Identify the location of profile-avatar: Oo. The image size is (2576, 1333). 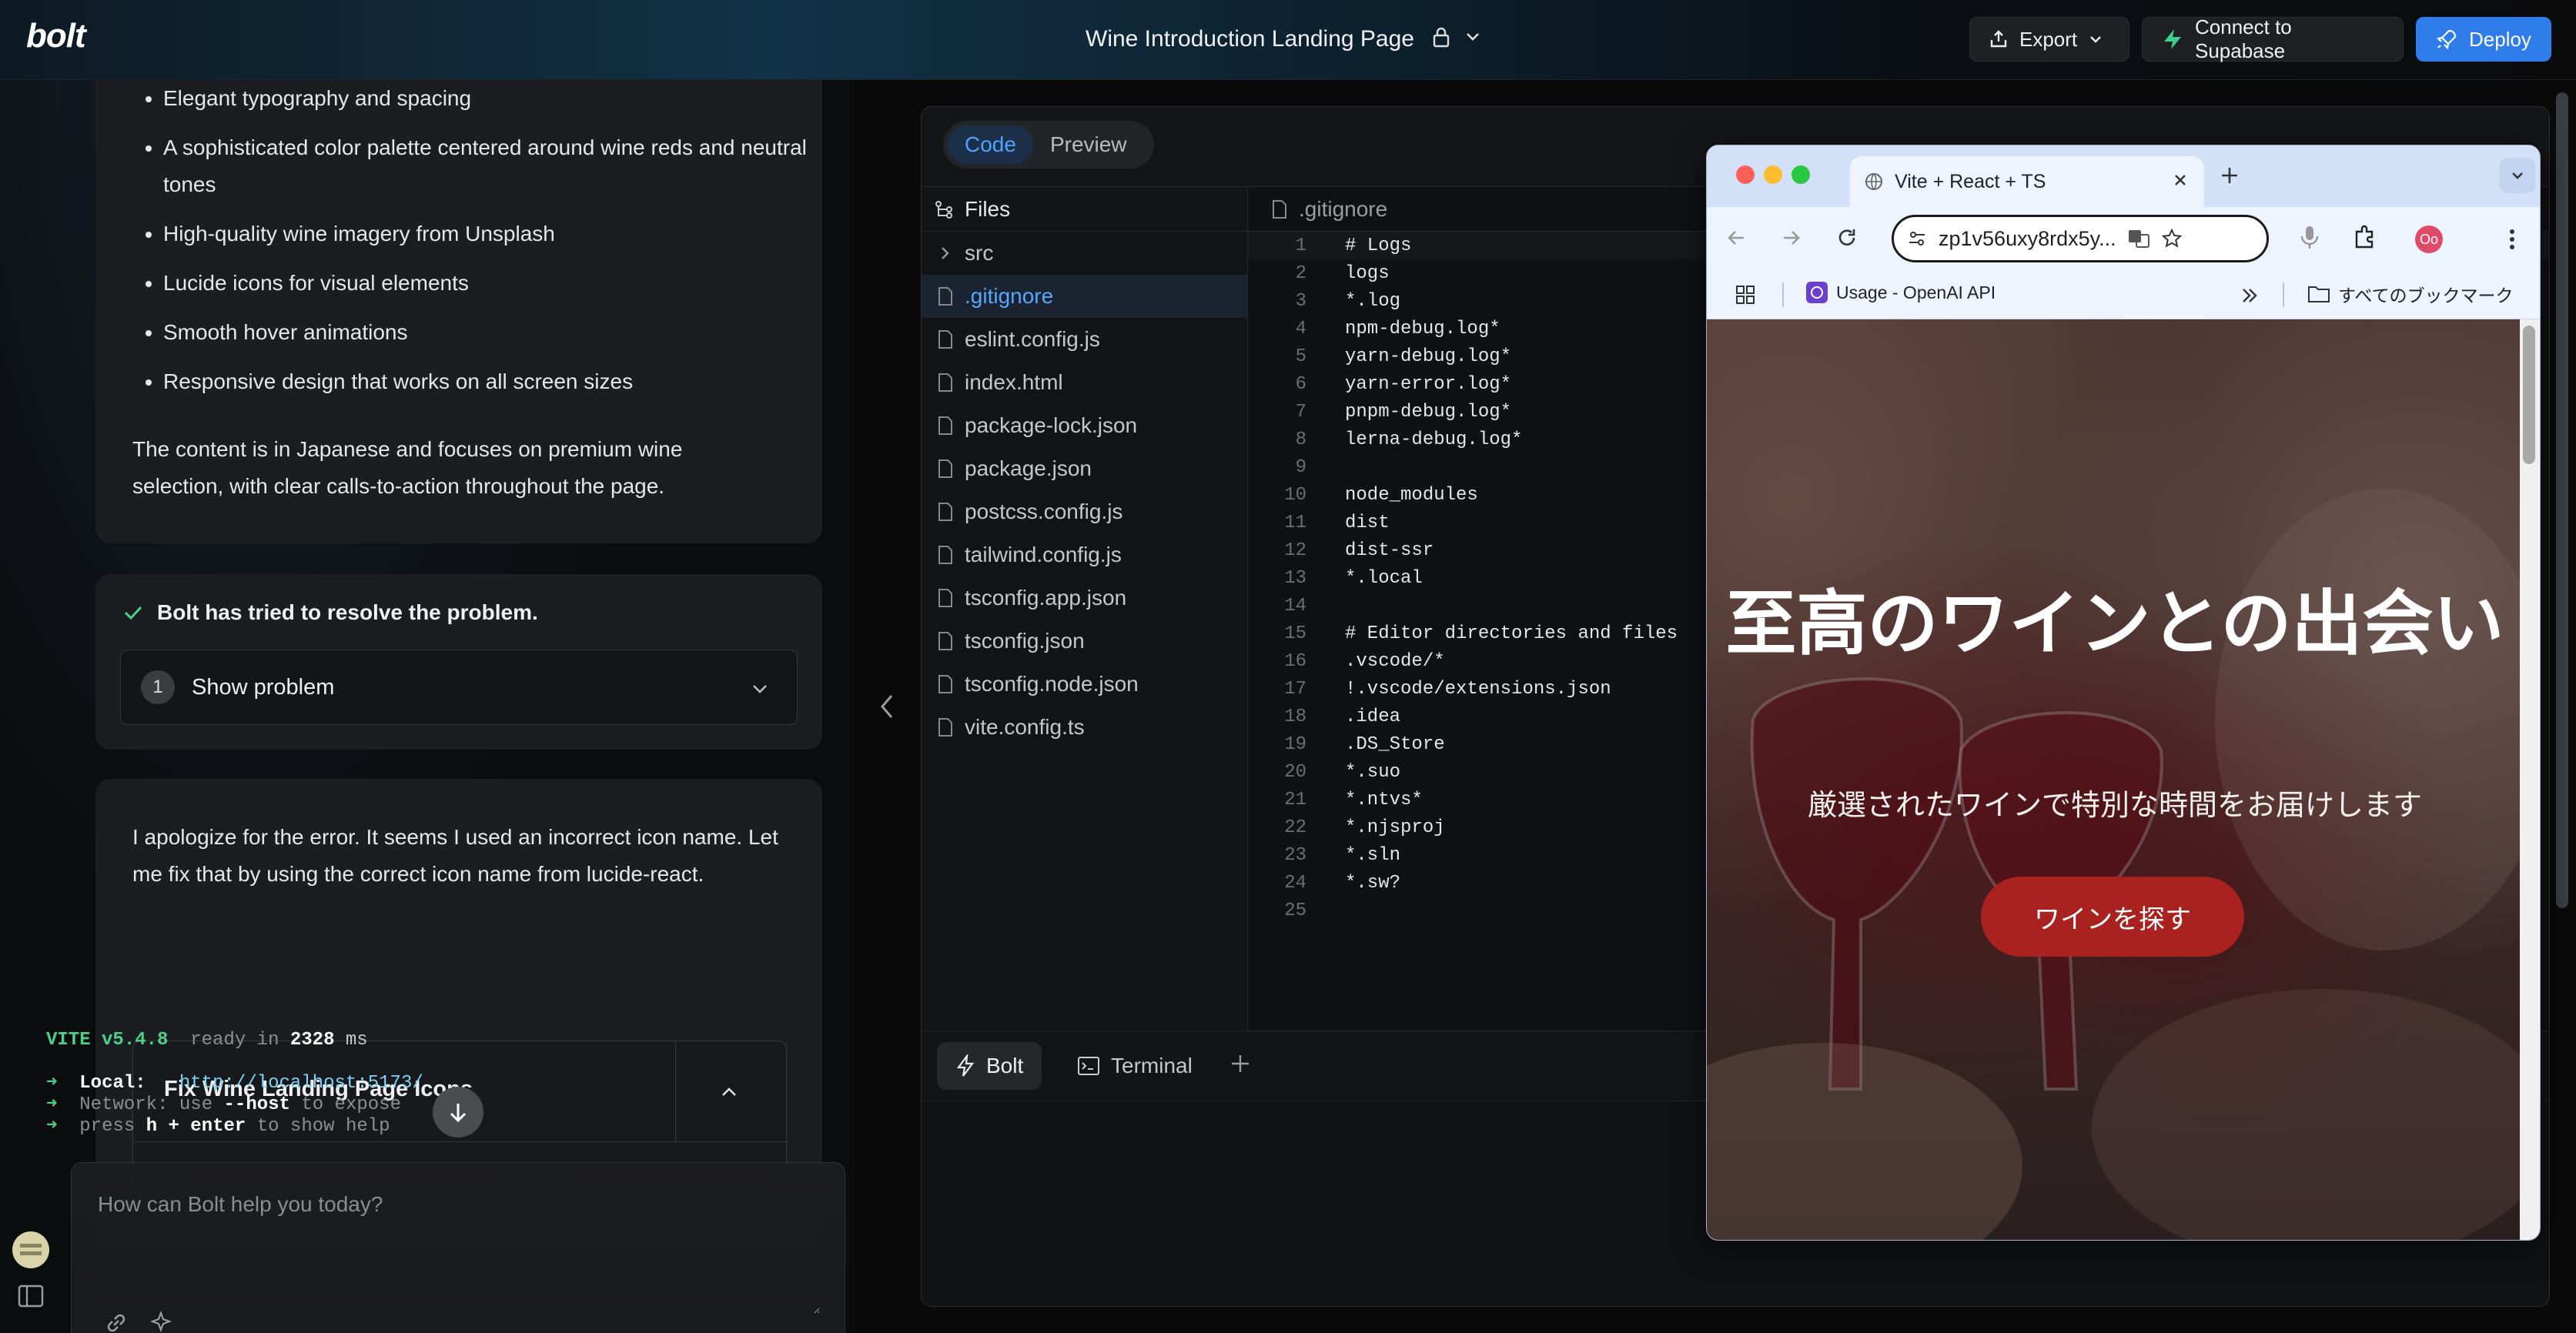
(2429, 239).